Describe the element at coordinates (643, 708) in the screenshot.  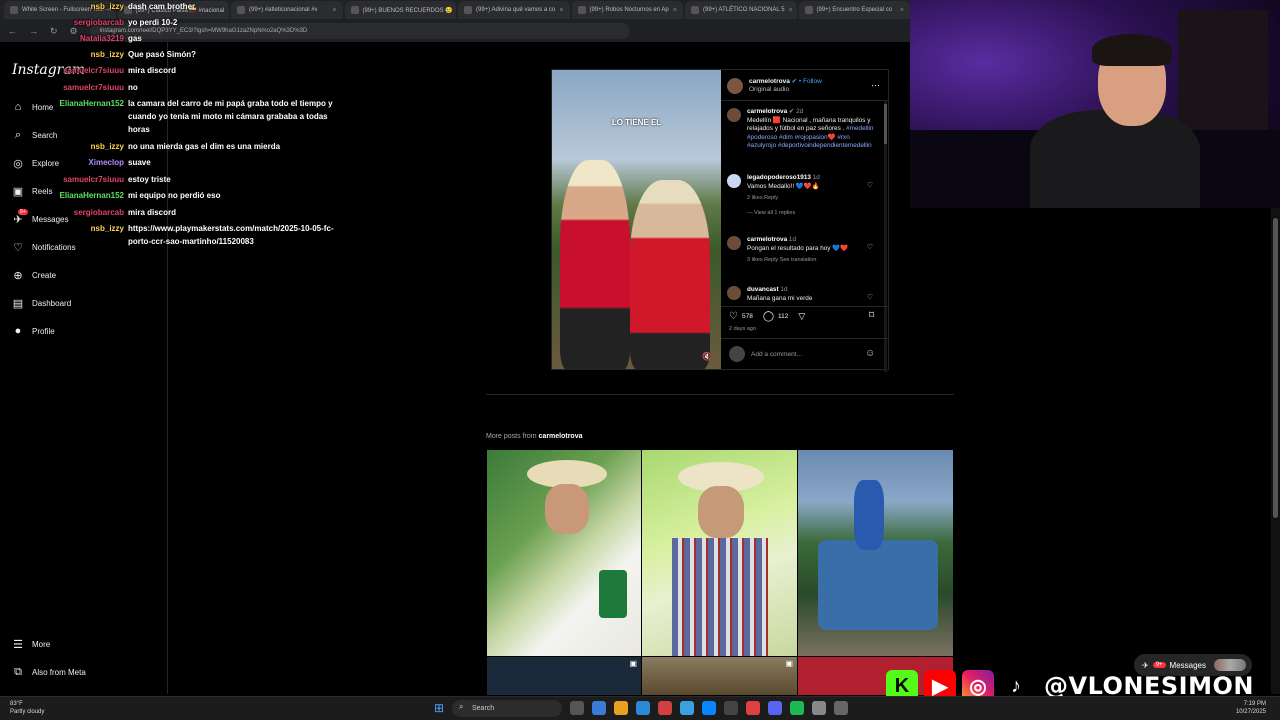
I see `edge-icon` at that location.